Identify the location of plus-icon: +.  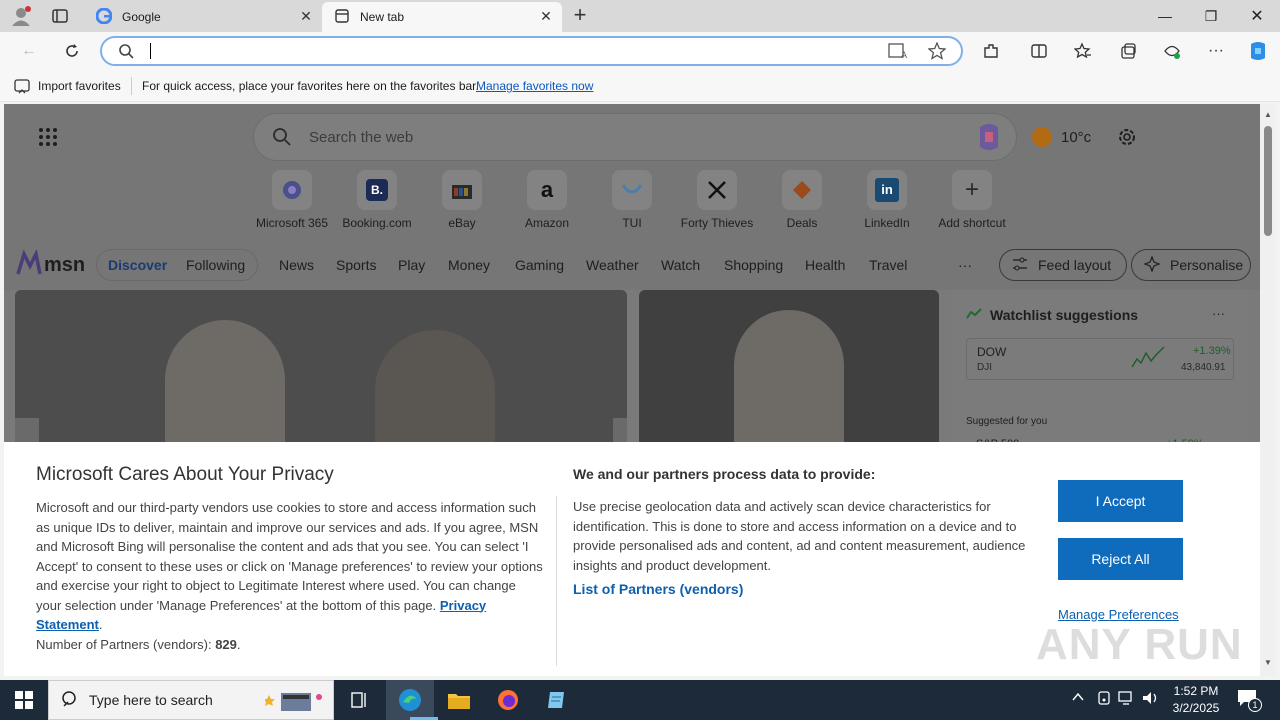
(972, 190).